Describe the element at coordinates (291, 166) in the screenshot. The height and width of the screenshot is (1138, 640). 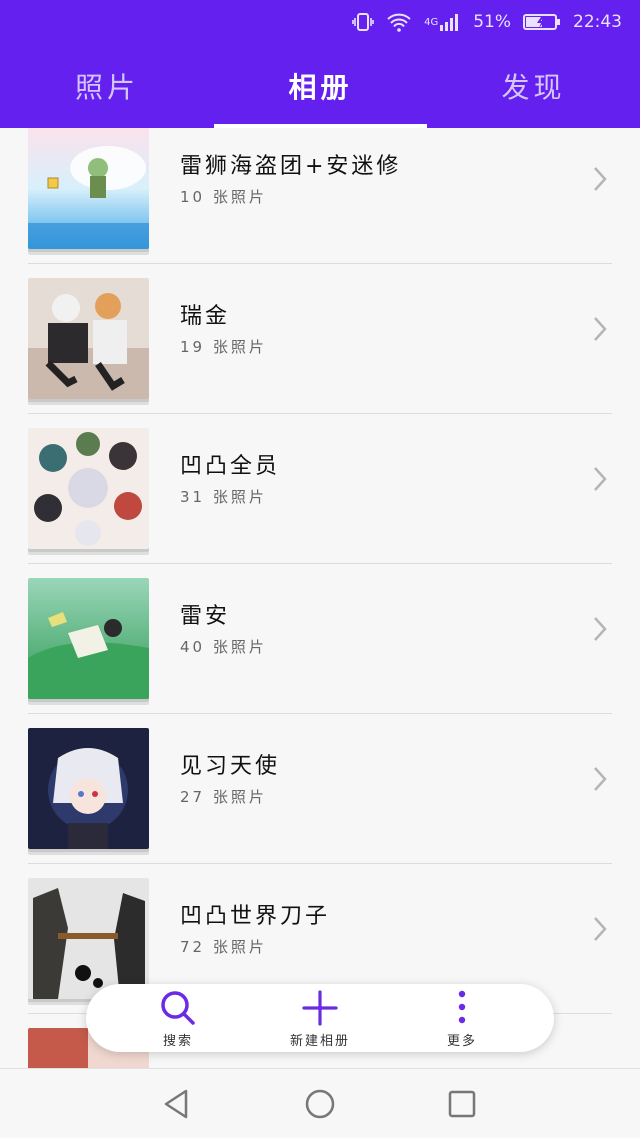
I see `album-name: 雷狮海盗团+安迷修` at that location.